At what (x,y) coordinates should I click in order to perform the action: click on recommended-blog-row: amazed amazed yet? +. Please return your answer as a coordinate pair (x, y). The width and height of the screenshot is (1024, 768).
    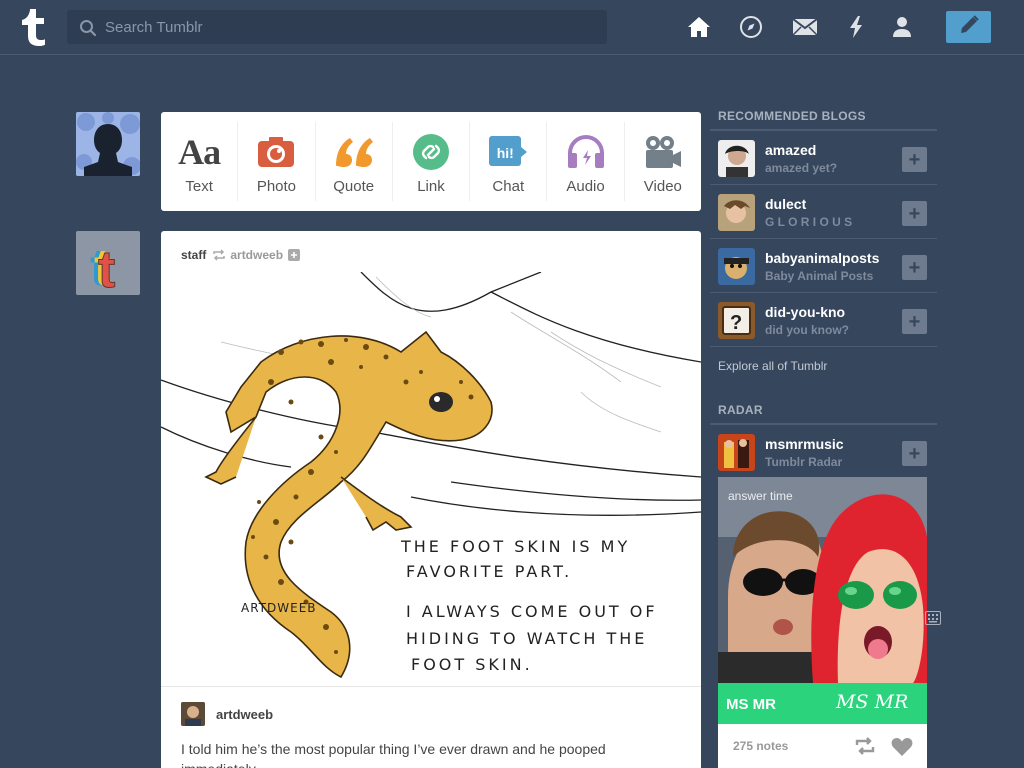
    Looking at the image, I should click on (823, 158).